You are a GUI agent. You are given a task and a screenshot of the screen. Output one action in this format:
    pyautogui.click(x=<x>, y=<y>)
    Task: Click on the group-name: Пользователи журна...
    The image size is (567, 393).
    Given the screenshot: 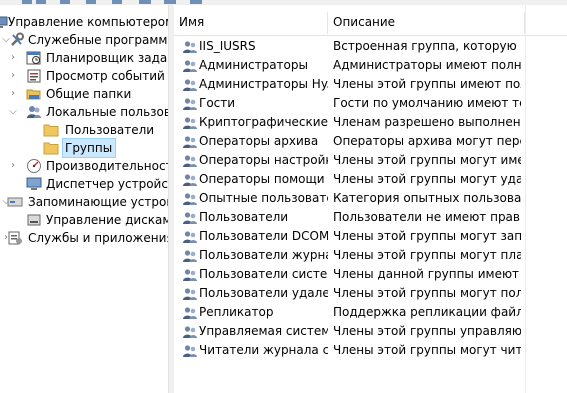 What is the action you would take?
    pyautogui.click(x=263, y=255)
    